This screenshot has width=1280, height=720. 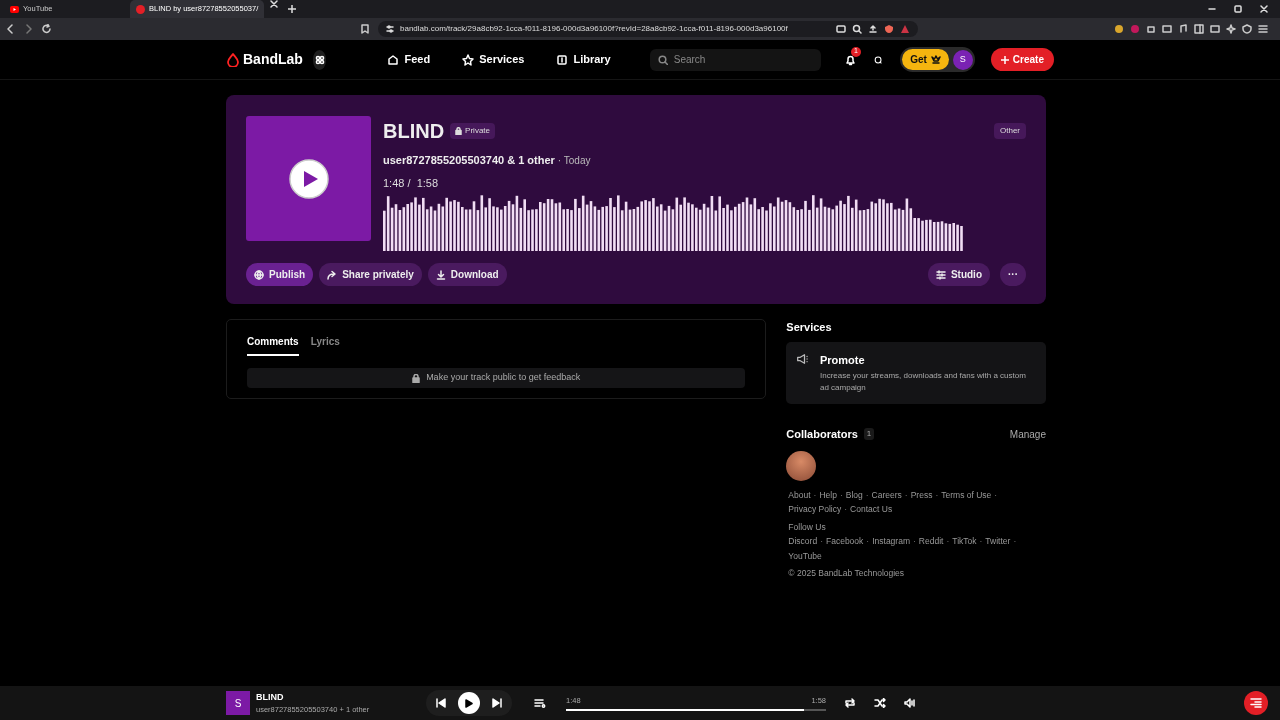 What do you see at coordinates (325, 345) in the screenshot?
I see `content-tab: Lyrics` at bounding box center [325, 345].